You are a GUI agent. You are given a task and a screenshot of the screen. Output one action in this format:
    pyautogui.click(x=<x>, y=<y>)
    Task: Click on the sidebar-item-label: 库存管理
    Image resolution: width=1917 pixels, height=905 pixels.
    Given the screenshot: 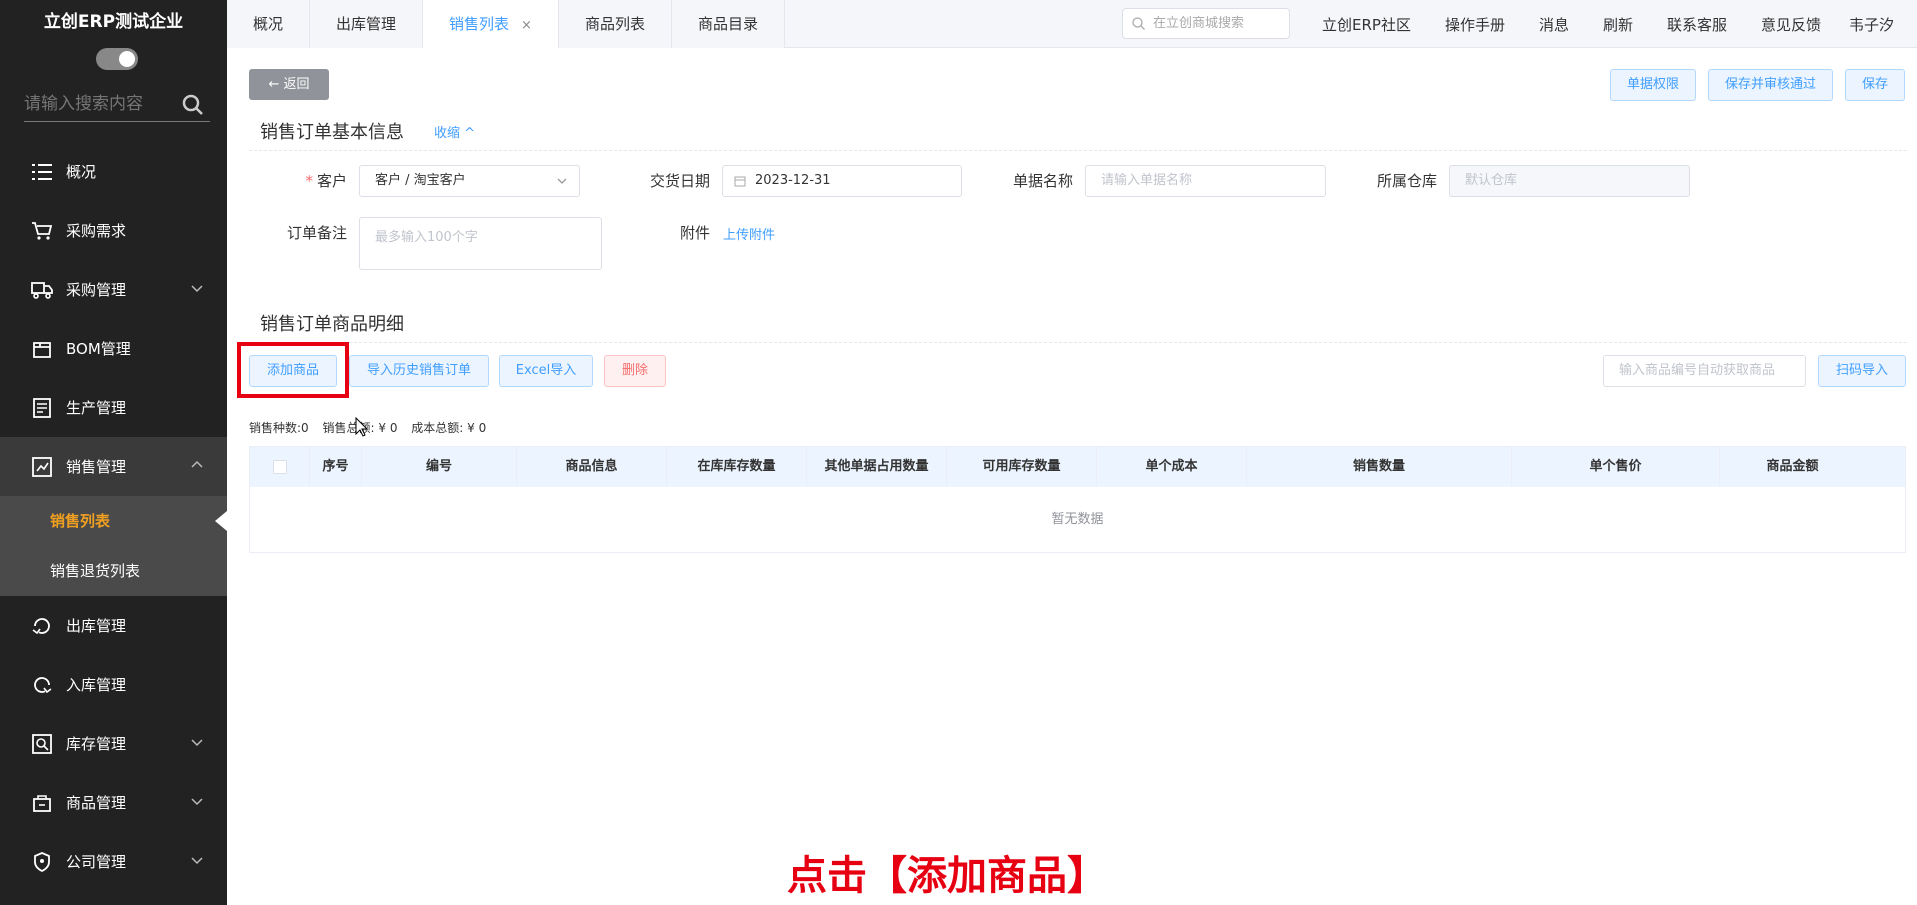 What is the action you would take?
    pyautogui.click(x=96, y=744)
    